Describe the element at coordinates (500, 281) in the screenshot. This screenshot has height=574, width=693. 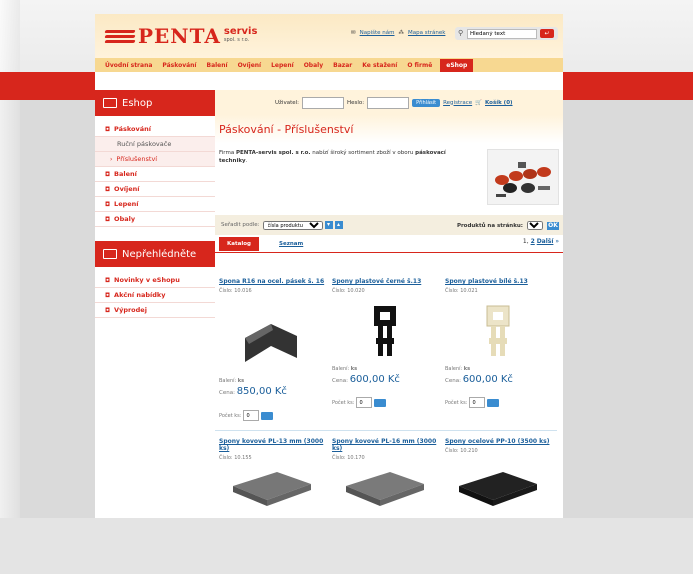
I see `product-name-link: Spony plastové bílé š.13` at that location.